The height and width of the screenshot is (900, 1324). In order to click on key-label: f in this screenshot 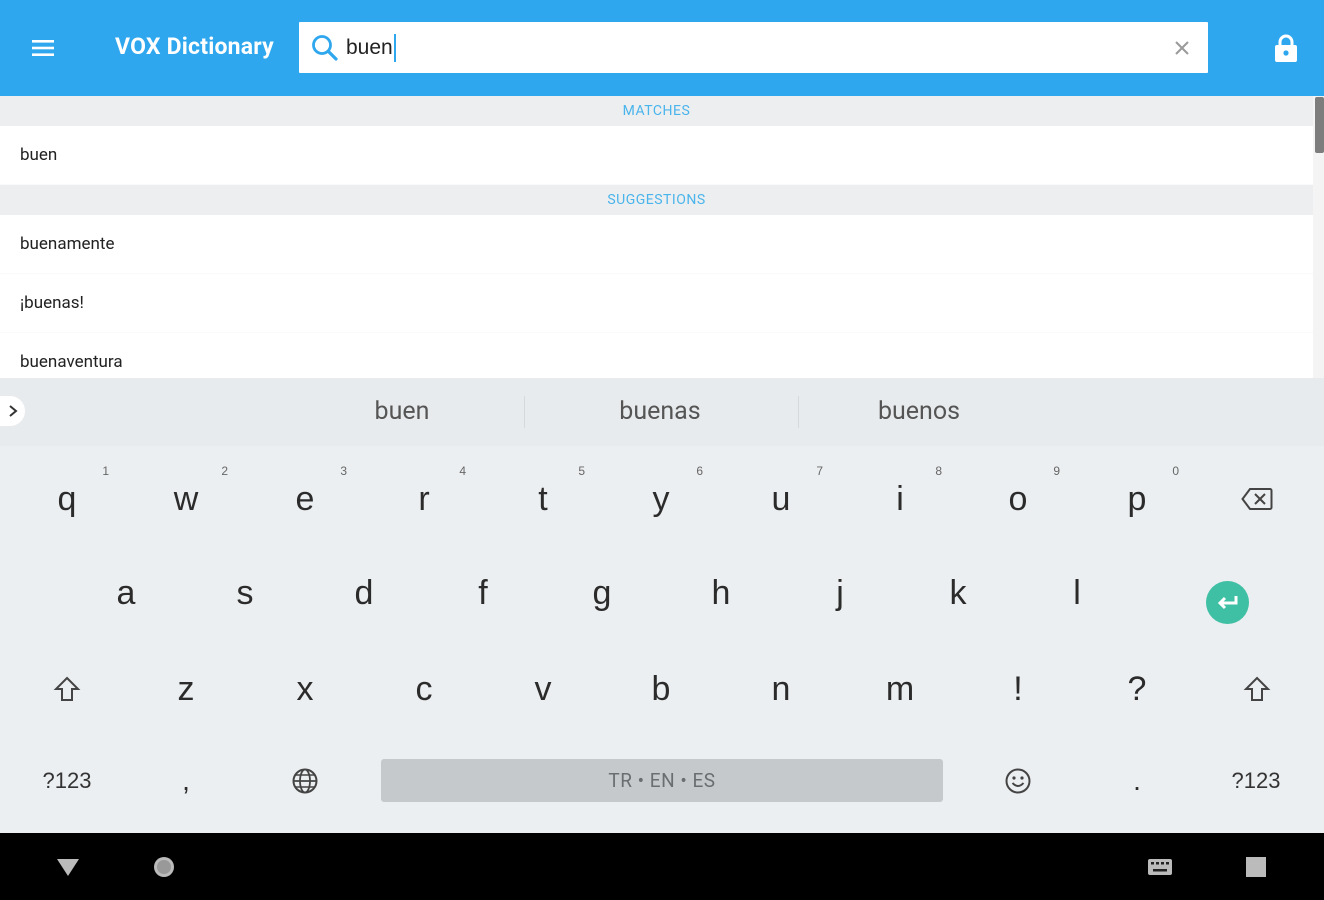, I will do `click(483, 592)`.